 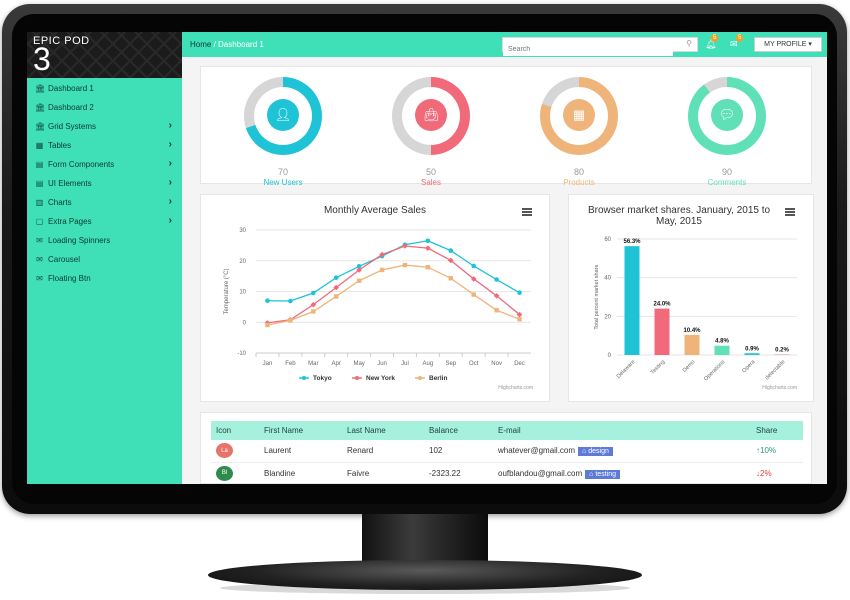 I want to click on data-label: 0.2%, so click(x=782, y=351).